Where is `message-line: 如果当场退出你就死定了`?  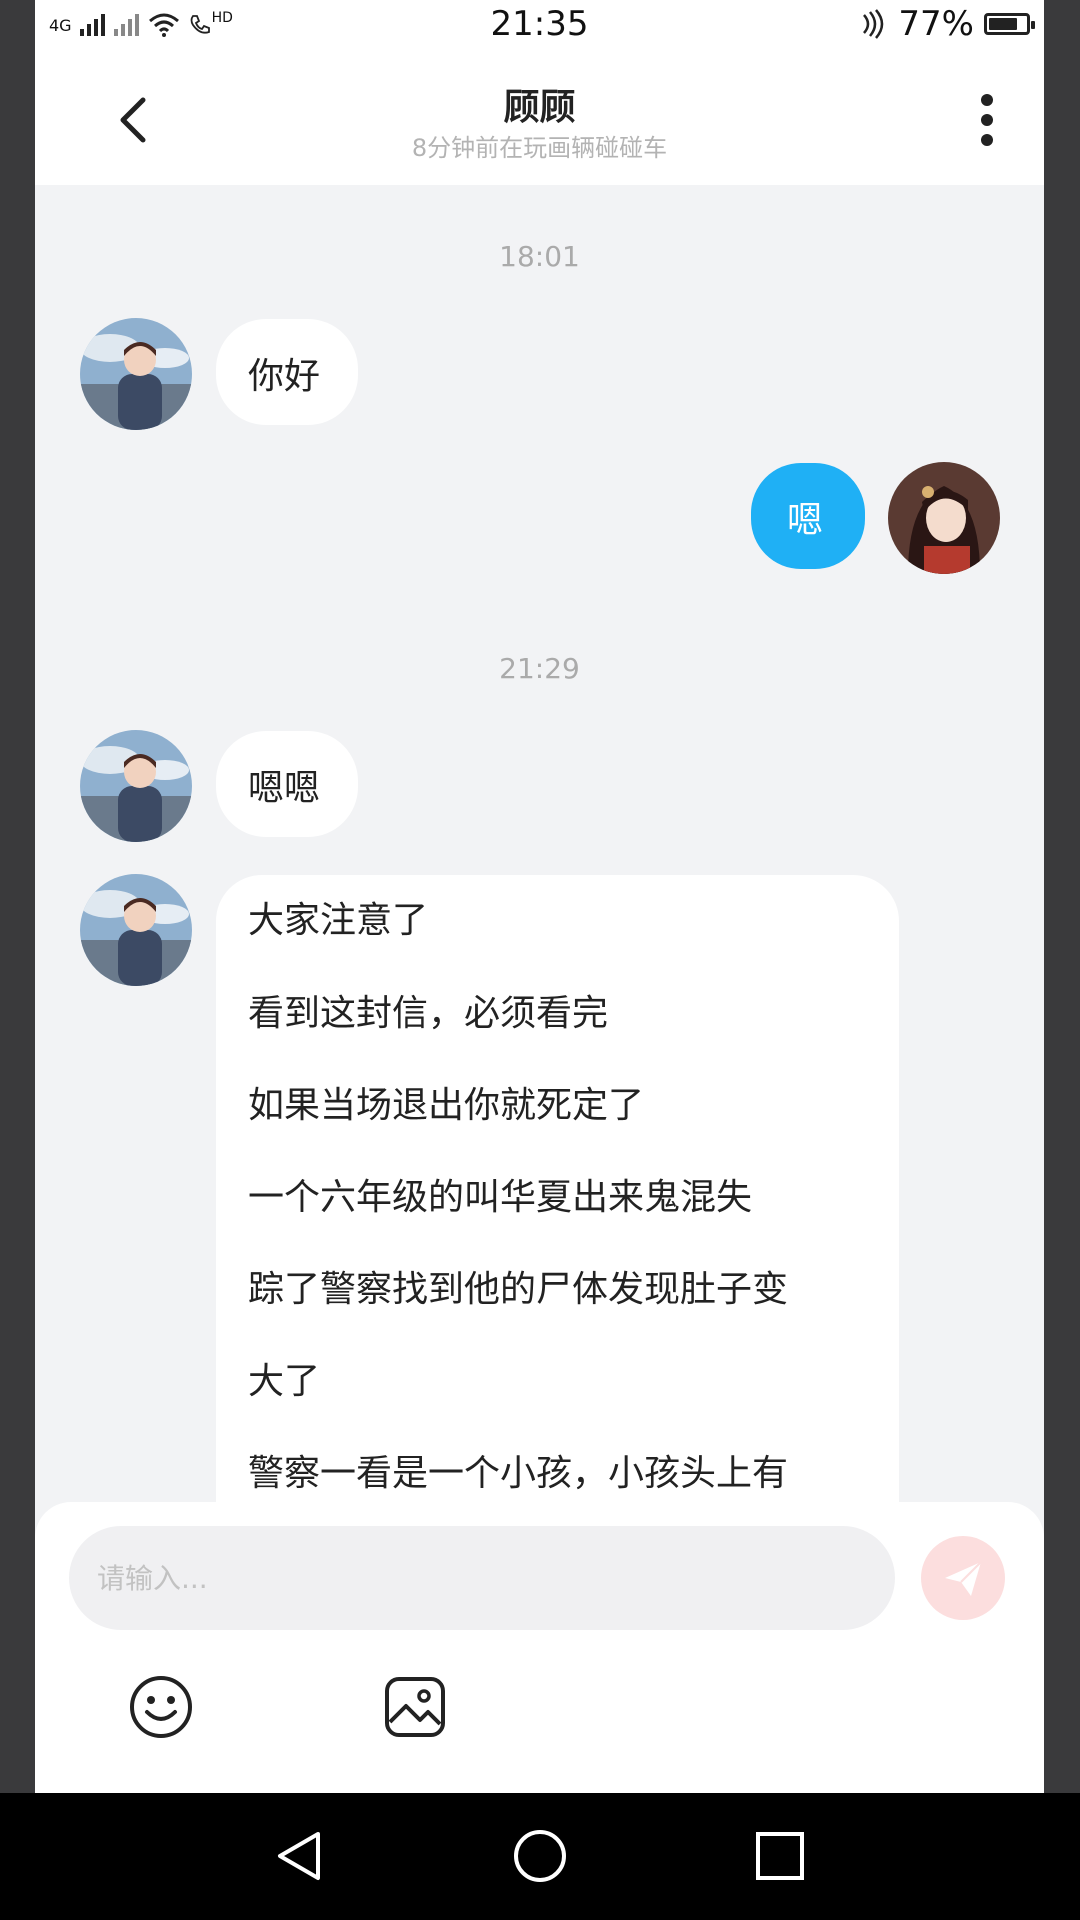 message-line: 如果当场退出你就死定了 is located at coordinates (446, 1105).